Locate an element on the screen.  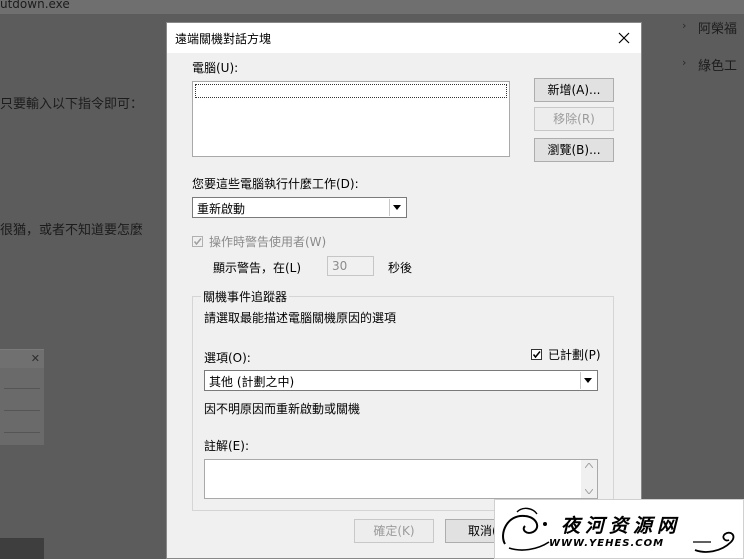
computer-list is located at coordinates (351, 119).